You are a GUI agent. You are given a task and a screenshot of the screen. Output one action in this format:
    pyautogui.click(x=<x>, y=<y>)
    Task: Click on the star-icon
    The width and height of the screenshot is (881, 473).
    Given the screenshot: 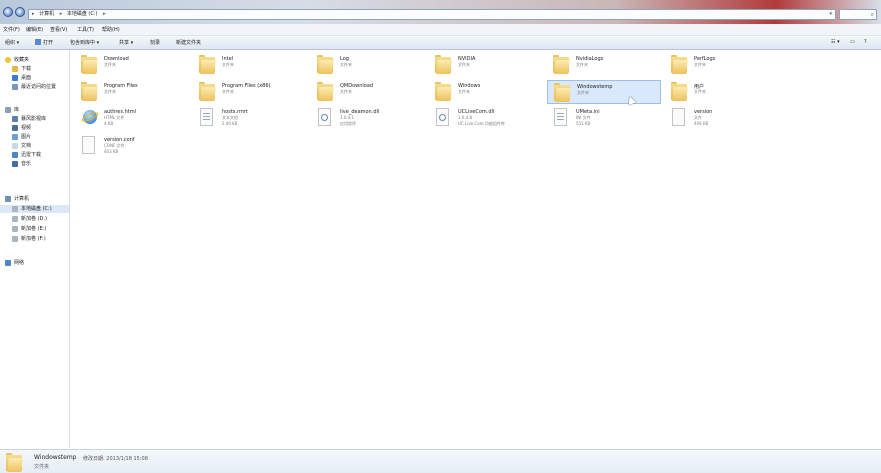 What is the action you would take?
    pyautogui.click(x=8, y=60)
    